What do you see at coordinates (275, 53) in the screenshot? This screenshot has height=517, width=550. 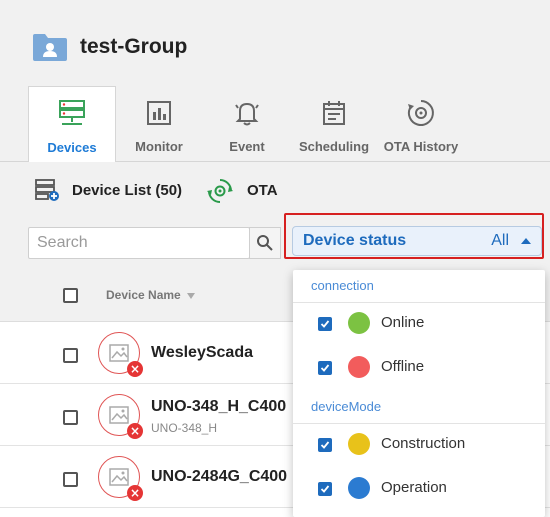 I see `group-header: test-Group` at bounding box center [275, 53].